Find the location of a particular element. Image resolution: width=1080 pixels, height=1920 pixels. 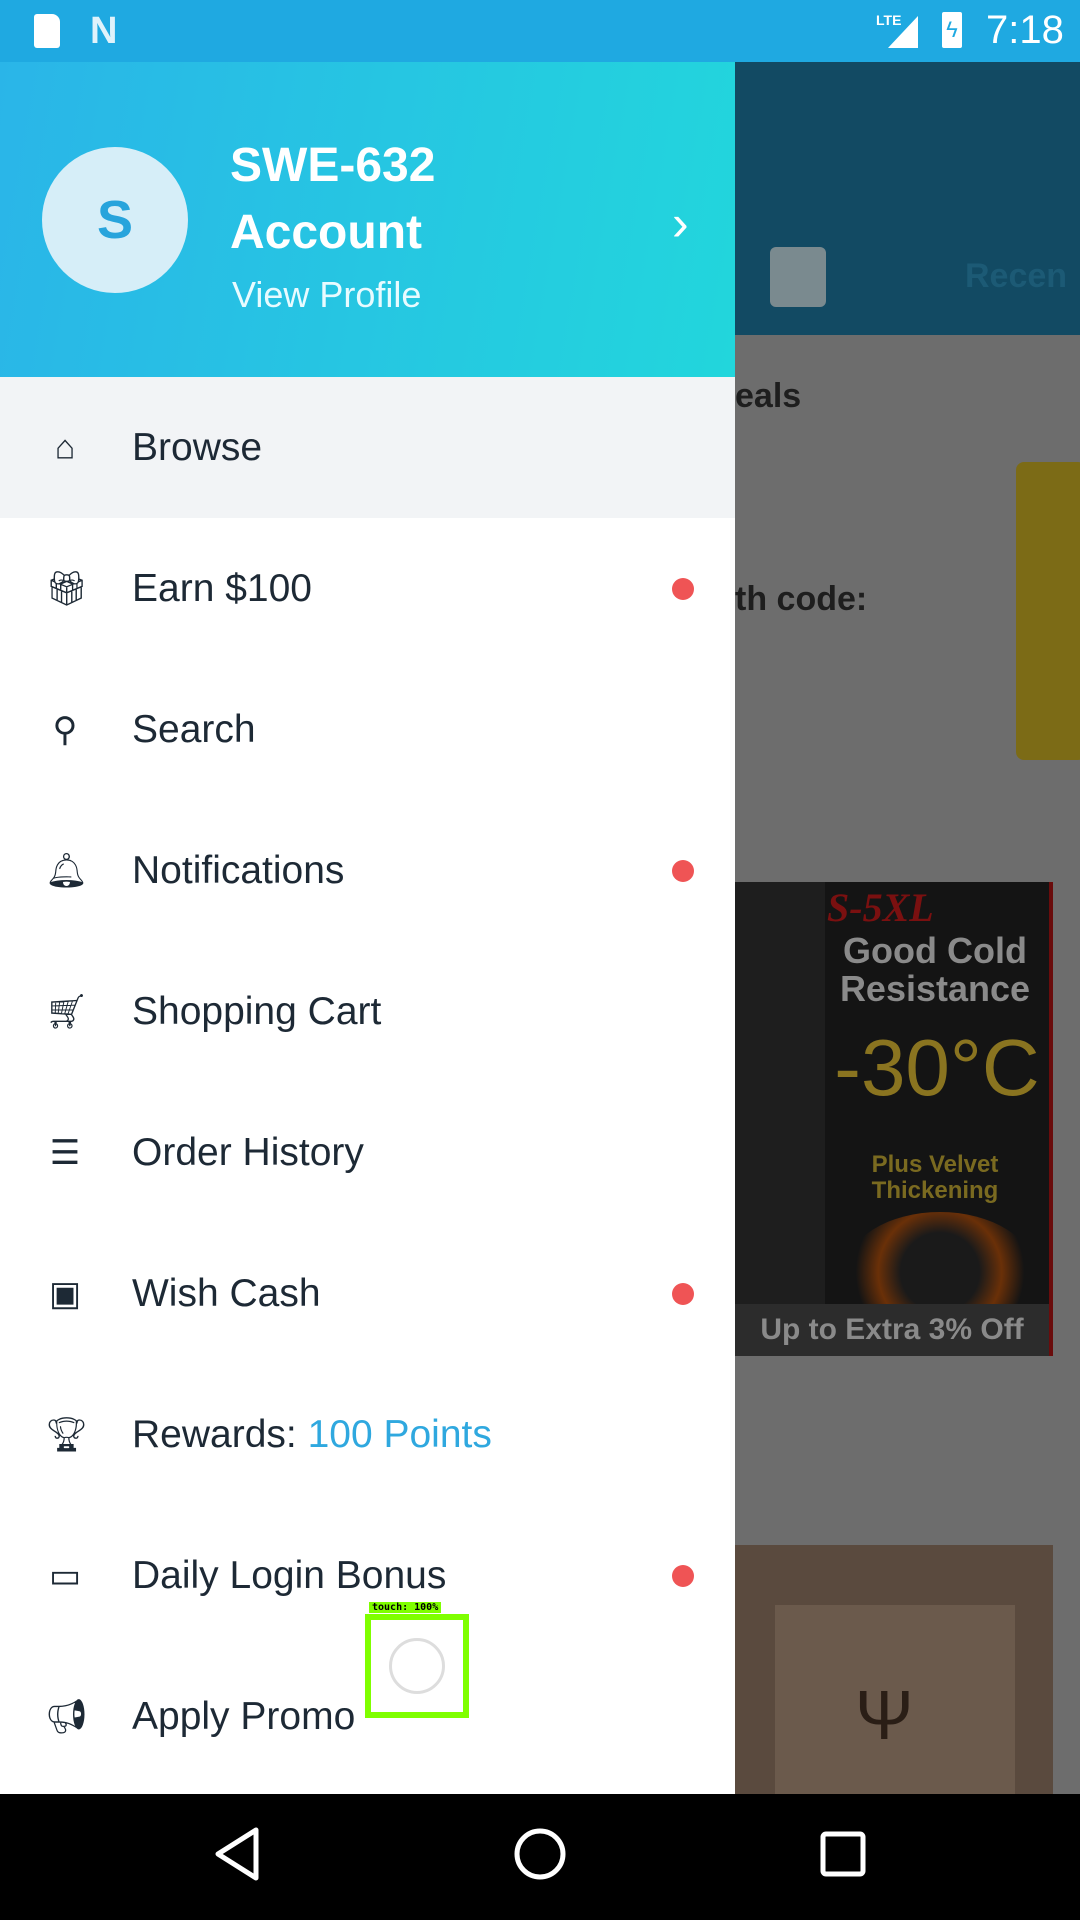

drawer-item-order-history: ☰ Order History is located at coordinates (367, 1152).